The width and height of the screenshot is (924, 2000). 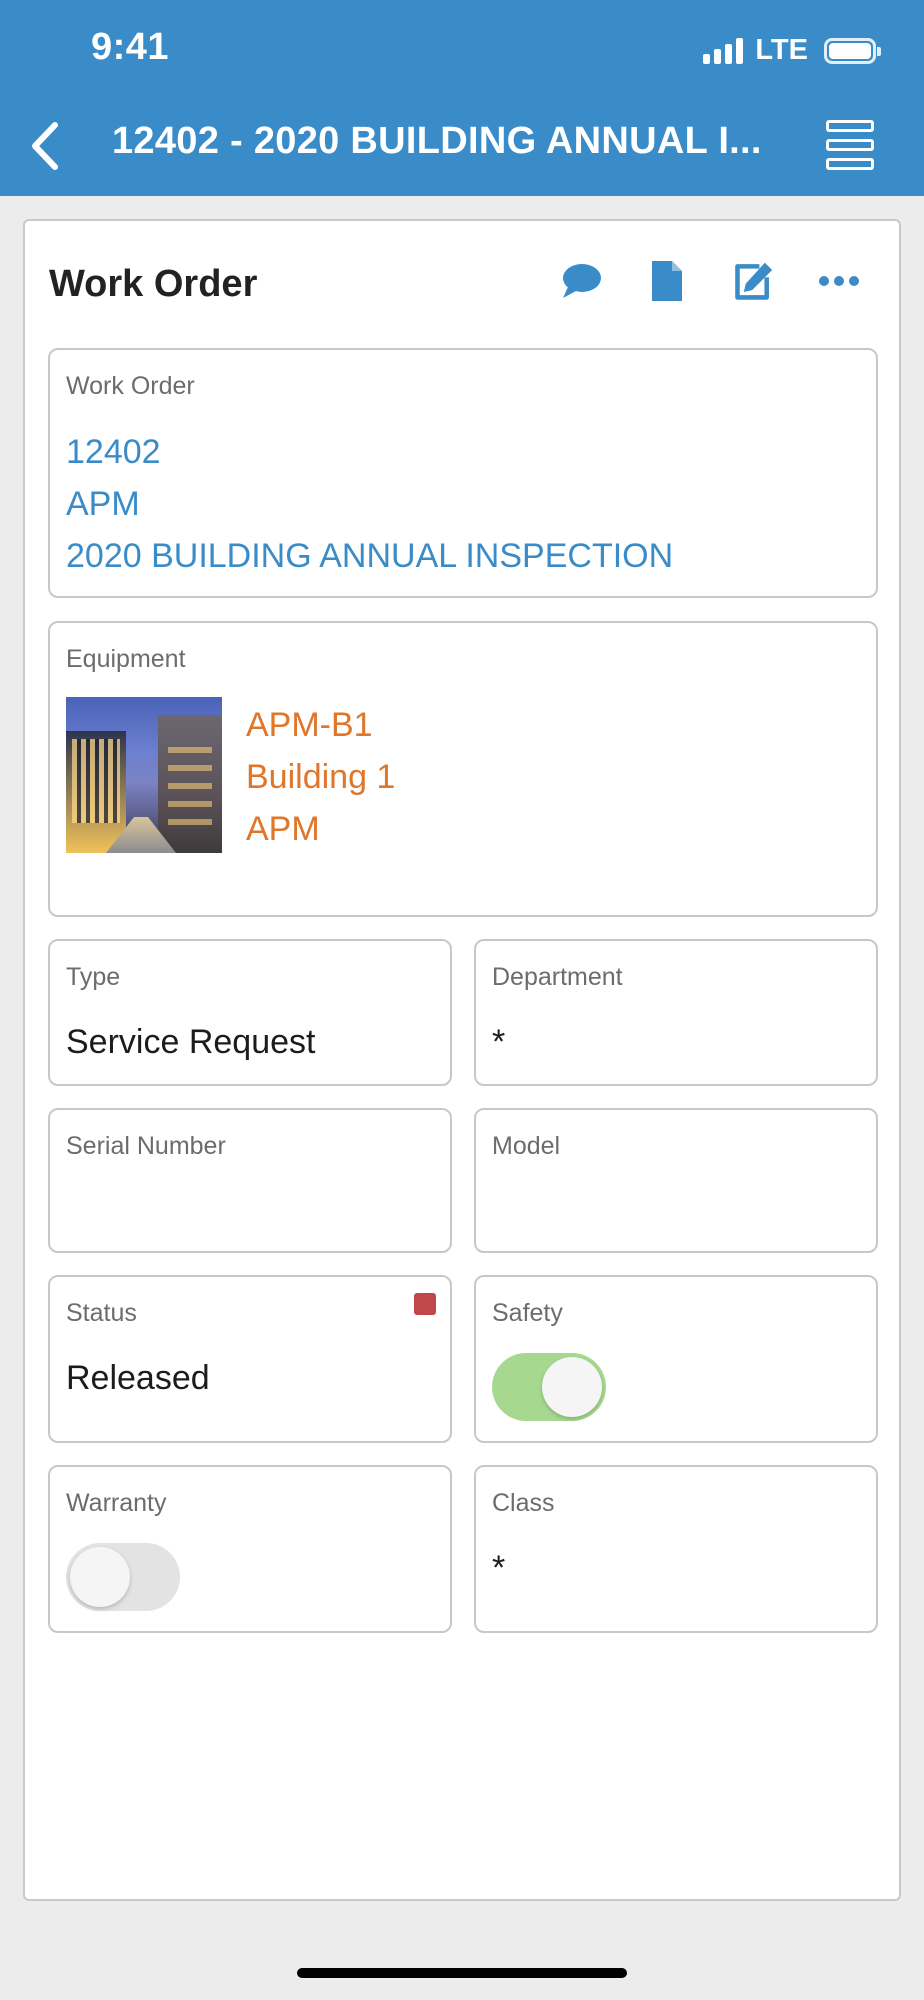 I want to click on work-order-number-link: 12402, so click(x=369, y=452).